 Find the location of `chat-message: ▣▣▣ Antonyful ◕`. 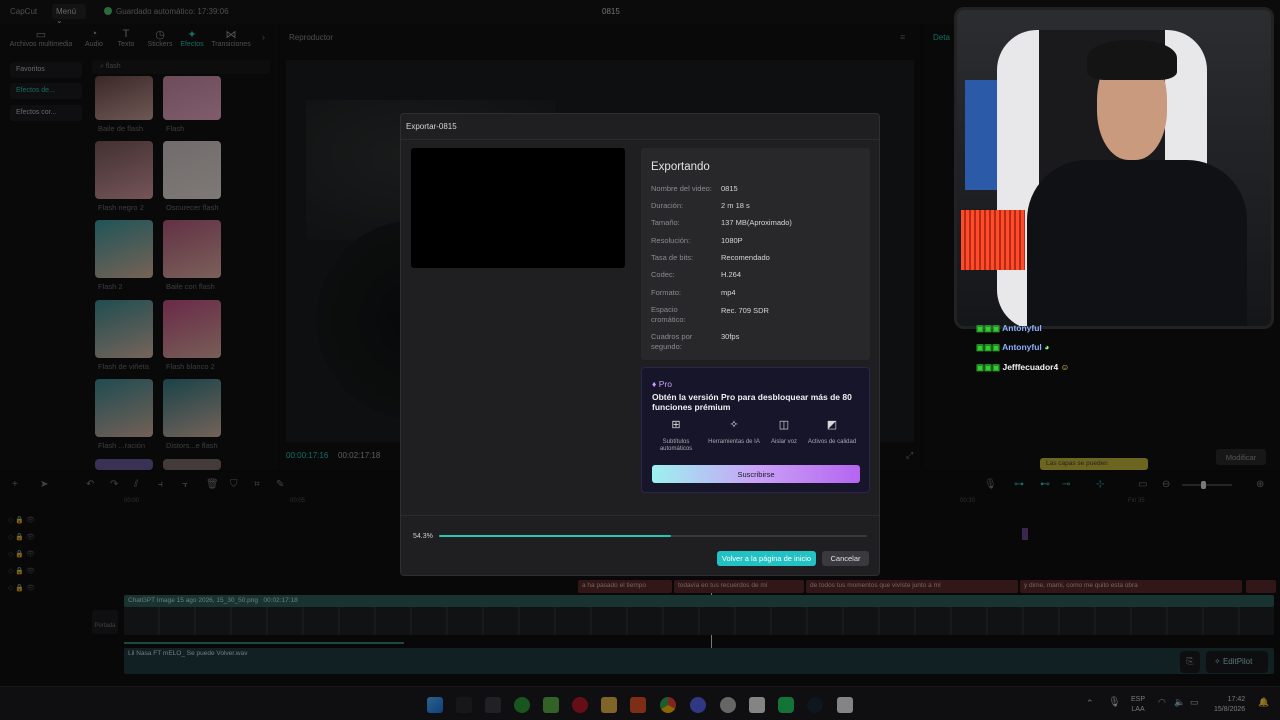

chat-message: ▣▣▣ Antonyful ◕ is located at coordinates (1012, 347).